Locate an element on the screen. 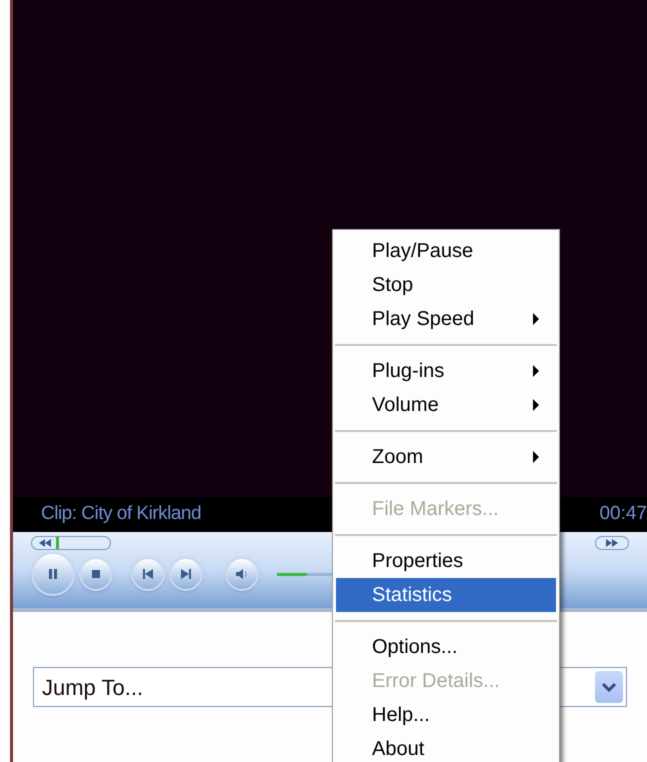 This screenshot has width=647, height=762. menu-item: Volume is located at coordinates (446, 405).